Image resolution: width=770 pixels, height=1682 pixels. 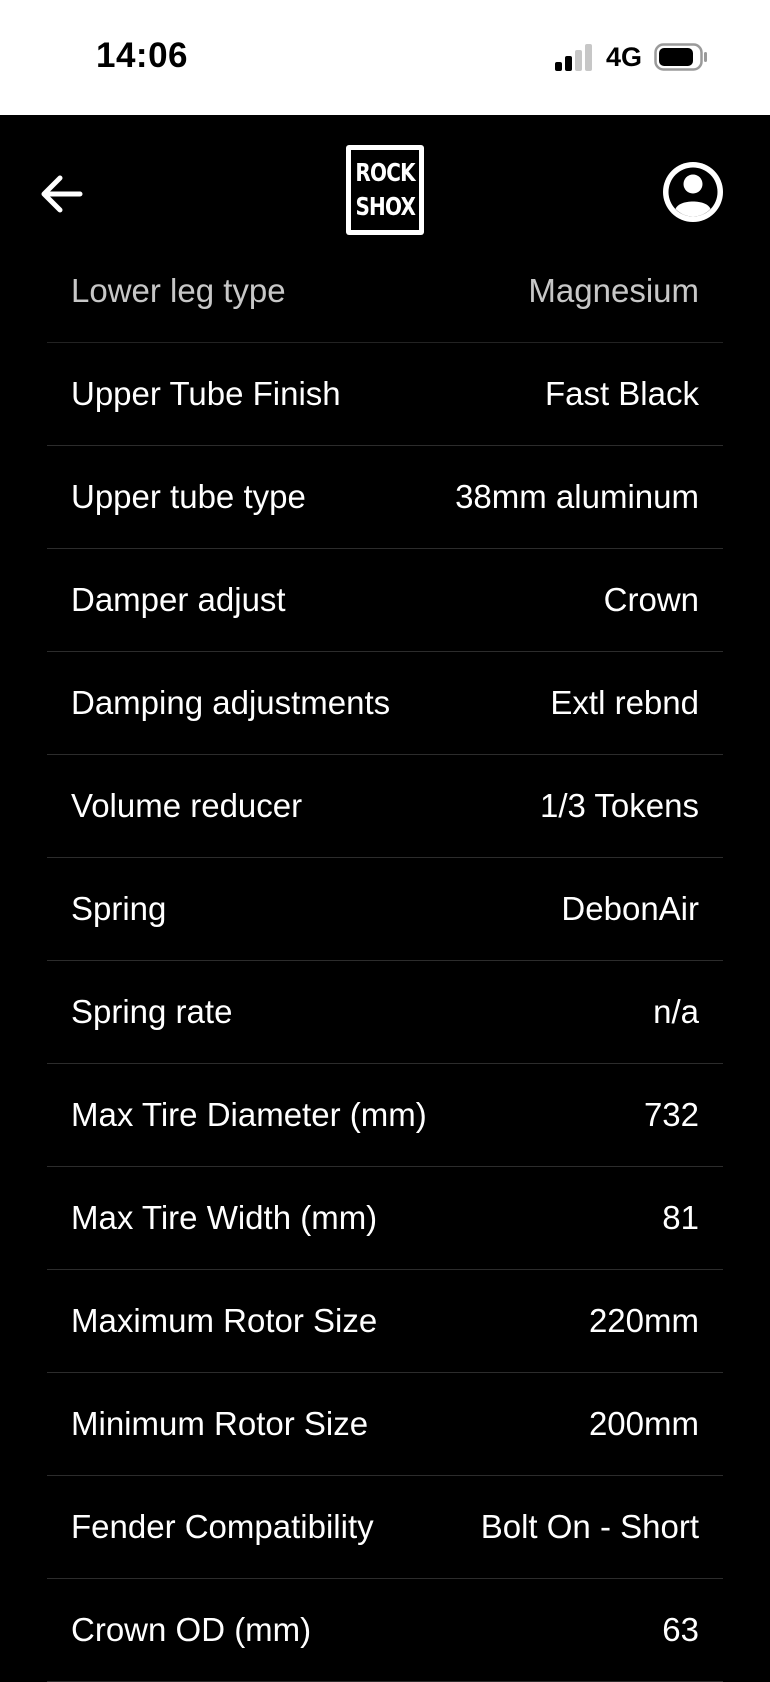 What do you see at coordinates (385, 172) in the screenshot?
I see `logo-line-rock: ROCK` at bounding box center [385, 172].